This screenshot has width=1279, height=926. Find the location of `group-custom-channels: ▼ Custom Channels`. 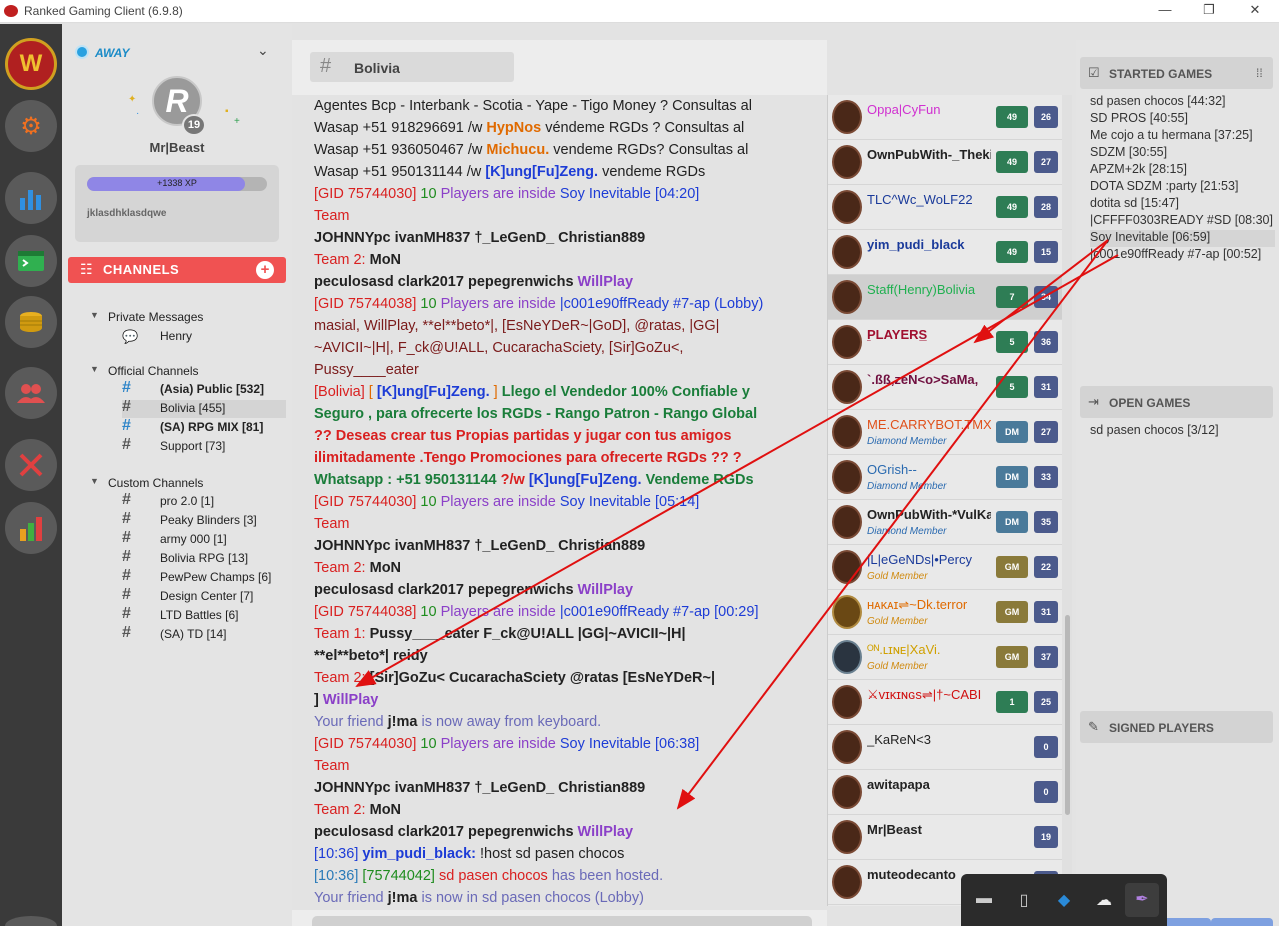

group-custom-channels: ▼ Custom Channels is located at coordinates (146, 483).